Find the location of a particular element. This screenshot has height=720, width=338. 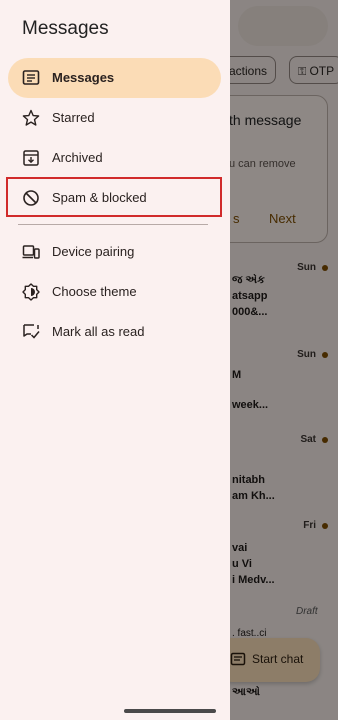

drawer-item-device-pairing: Device pairing is located at coordinates (114, 252).